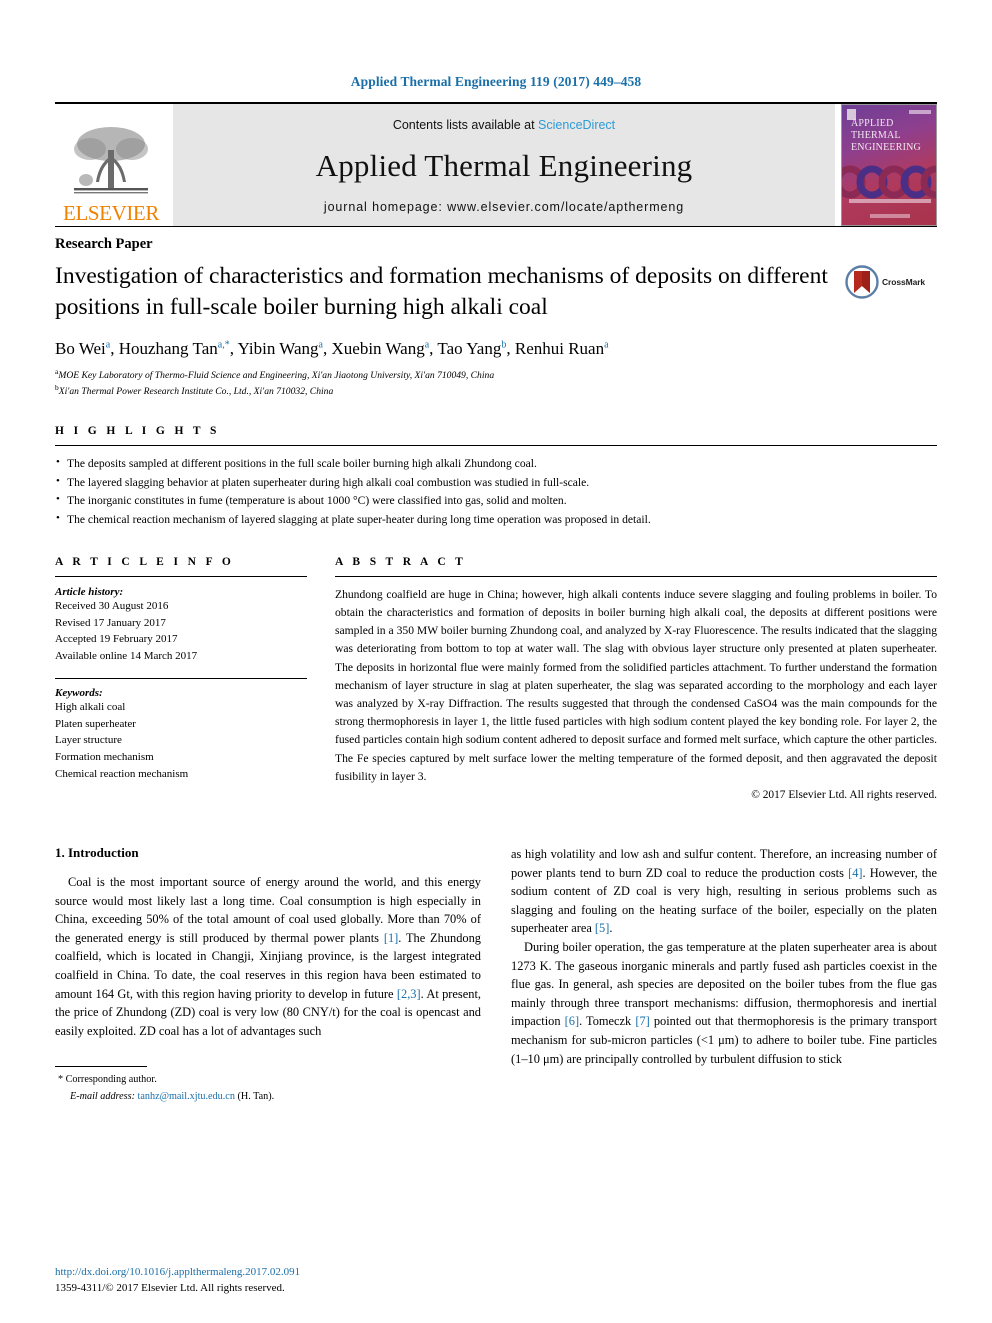 This screenshot has width=992, height=1323. I want to click on author-1: Houzhang Tana,*, so click(174, 348).